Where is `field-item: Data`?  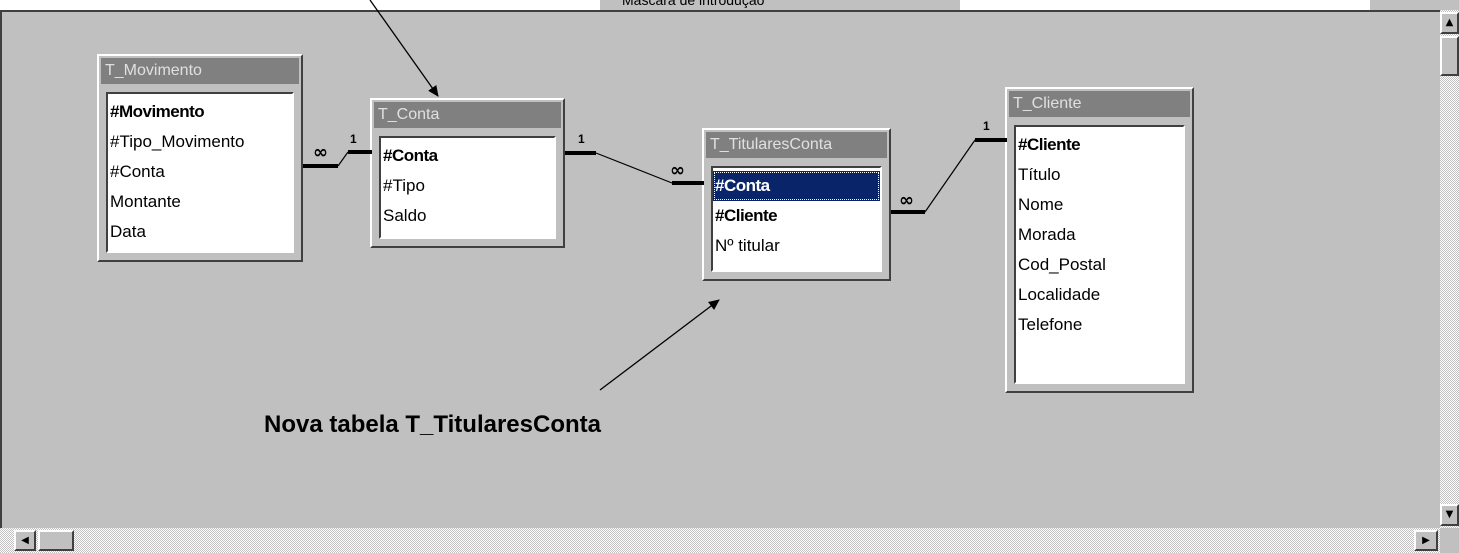
field-item: Data is located at coordinates (200, 232).